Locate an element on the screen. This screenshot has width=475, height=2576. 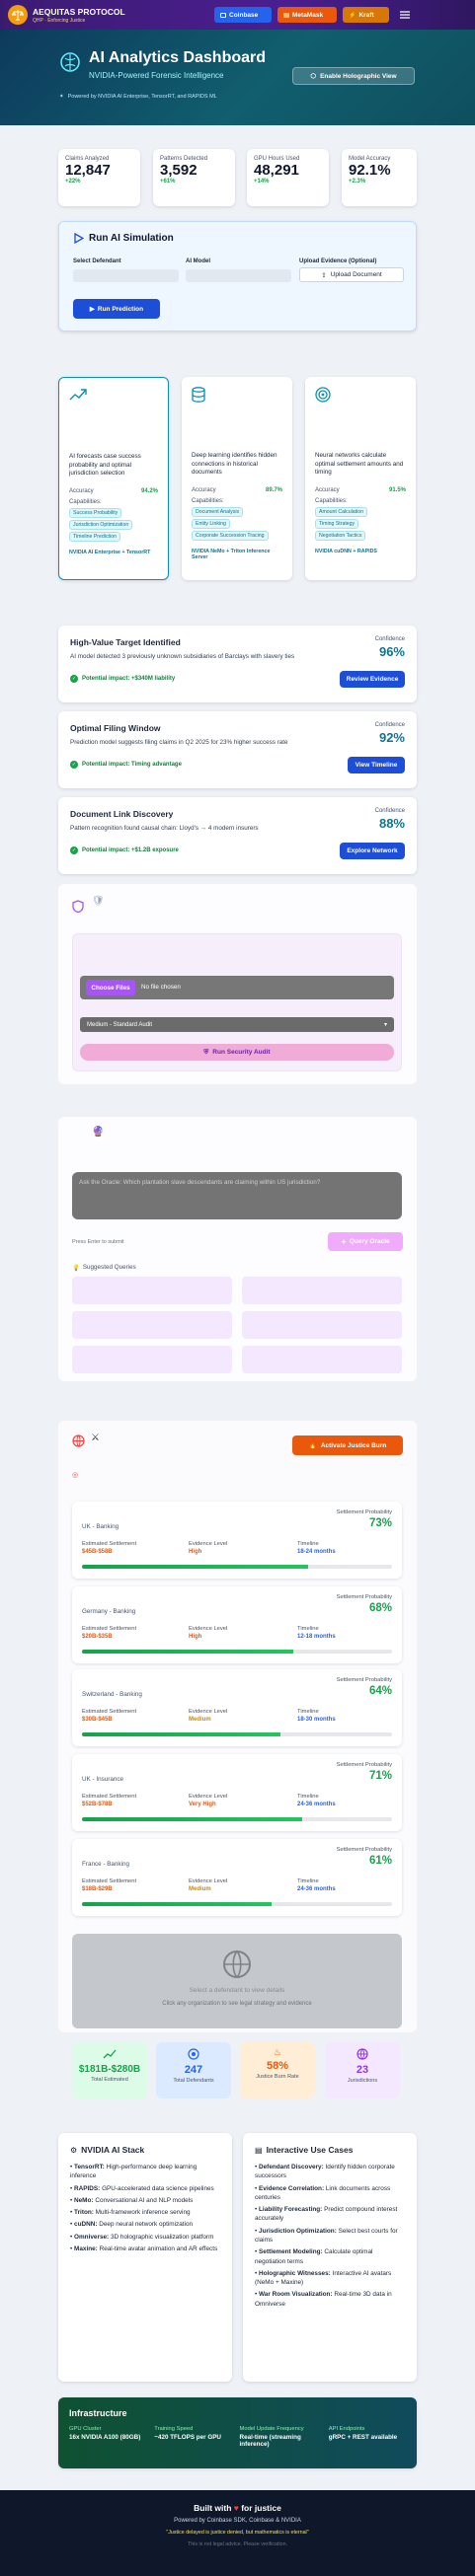
crossed-swords-icon: ⚔ is located at coordinates (95, 1438).